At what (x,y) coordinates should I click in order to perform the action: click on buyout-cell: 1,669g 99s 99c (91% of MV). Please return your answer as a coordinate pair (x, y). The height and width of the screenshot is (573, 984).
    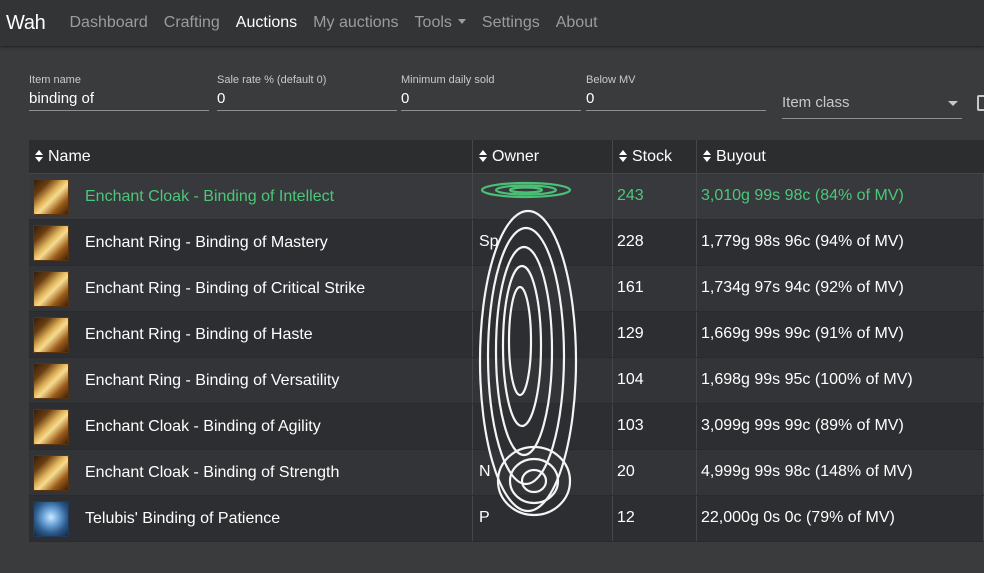
    Looking at the image, I should click on (840, 334).